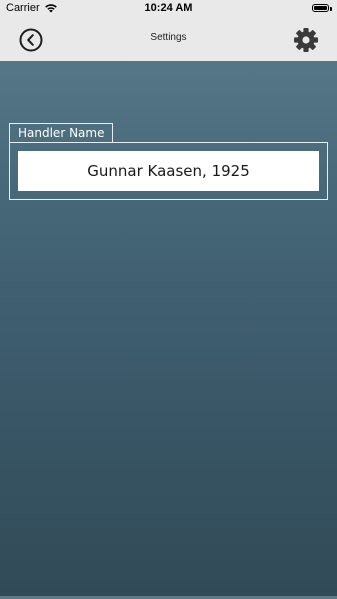 The height and width of the screenshot is (599, 337). I want to click on battery-tip, so click(331, 9).